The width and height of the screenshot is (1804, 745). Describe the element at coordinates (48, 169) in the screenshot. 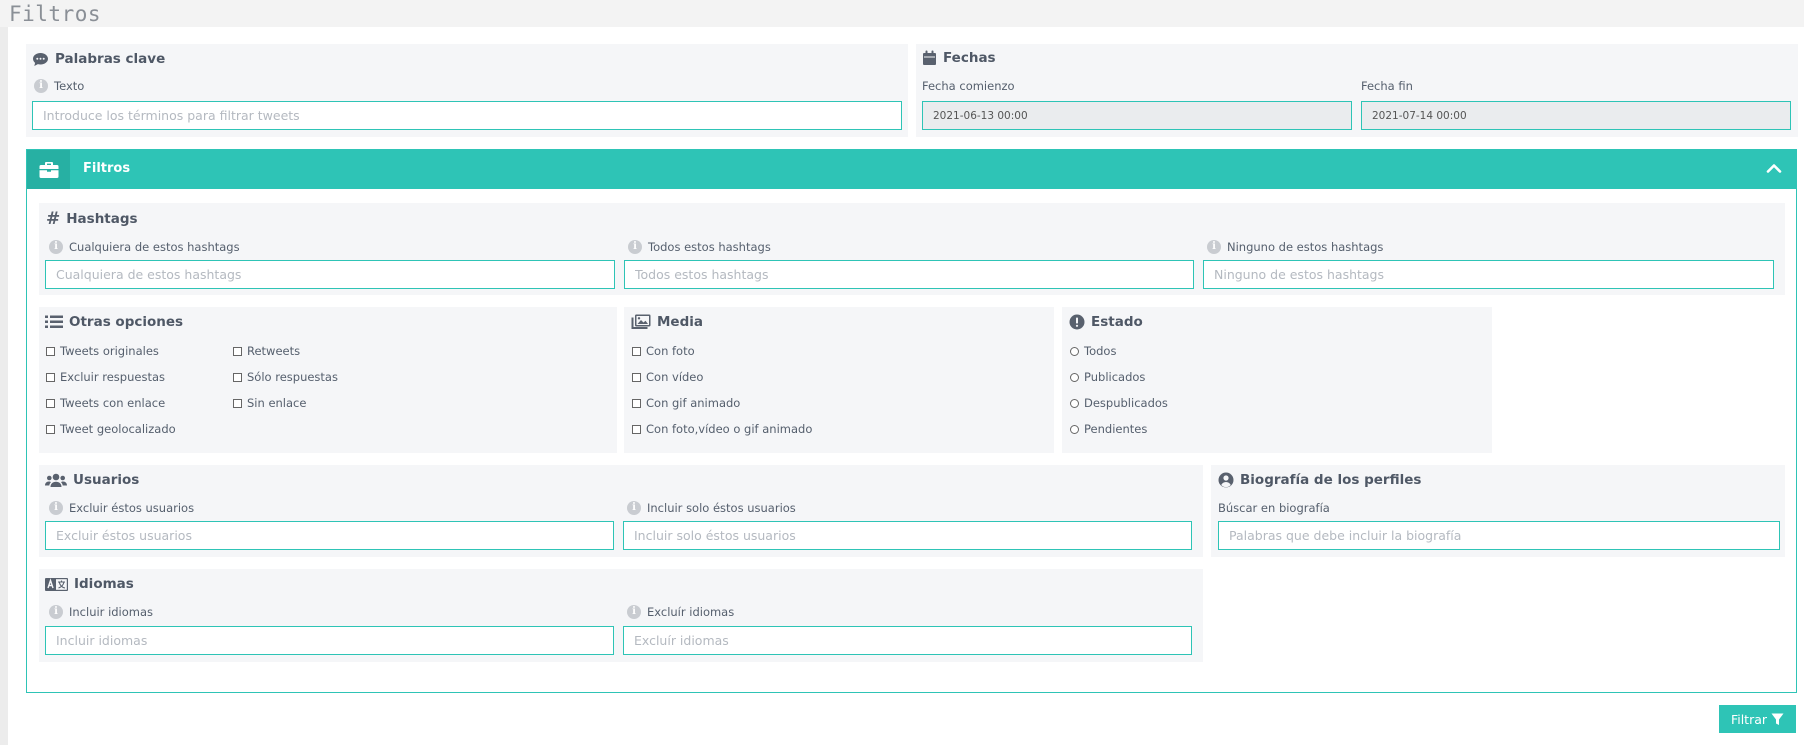

I see `briefcase-icon` at that location.